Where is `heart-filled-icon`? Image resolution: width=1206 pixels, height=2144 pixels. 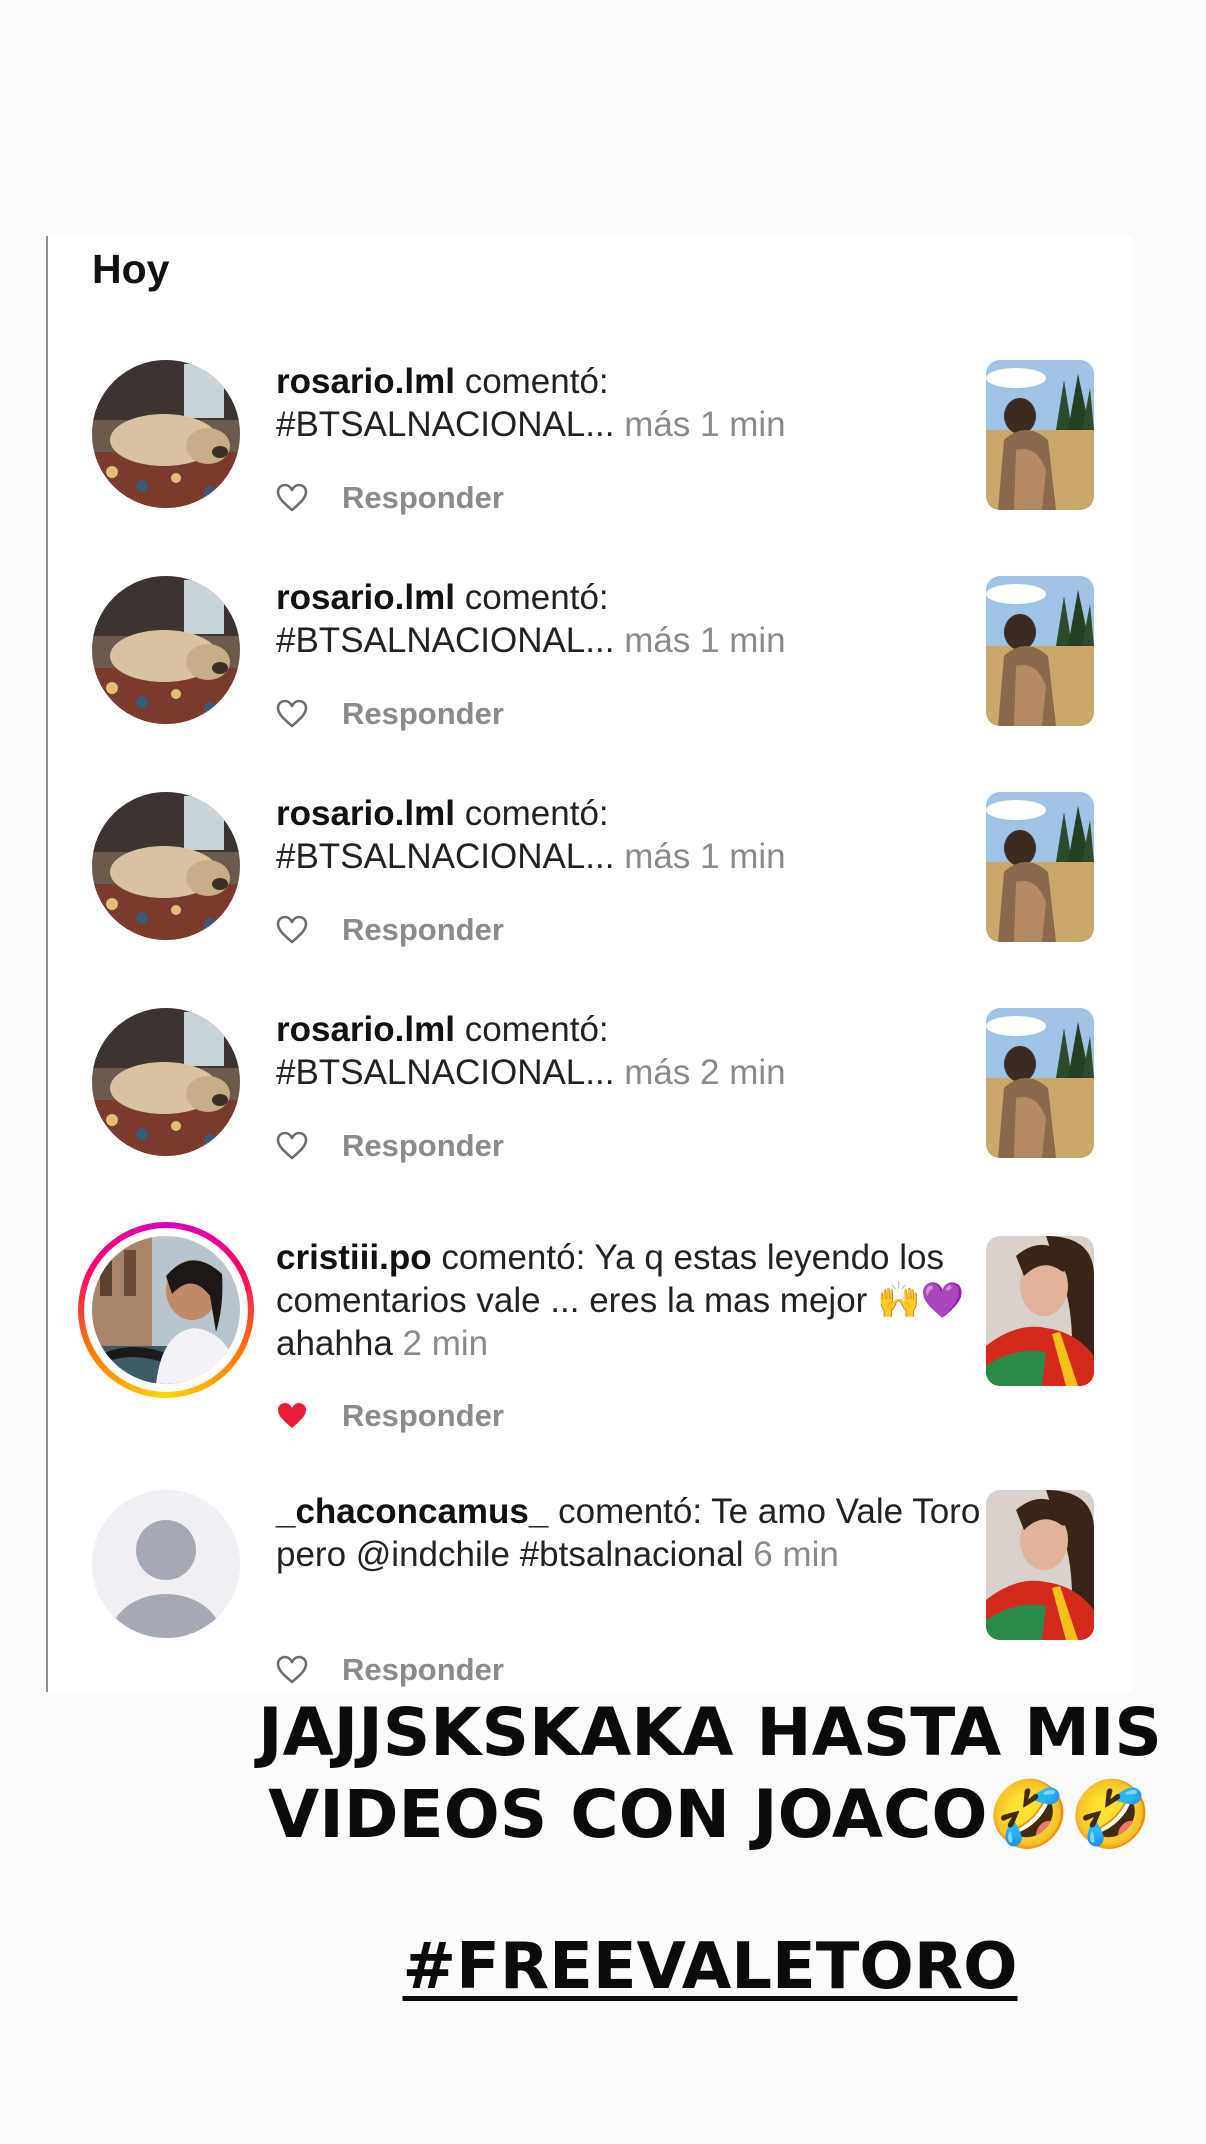
heart-filled-icon is located at coordinates (292, 1416).